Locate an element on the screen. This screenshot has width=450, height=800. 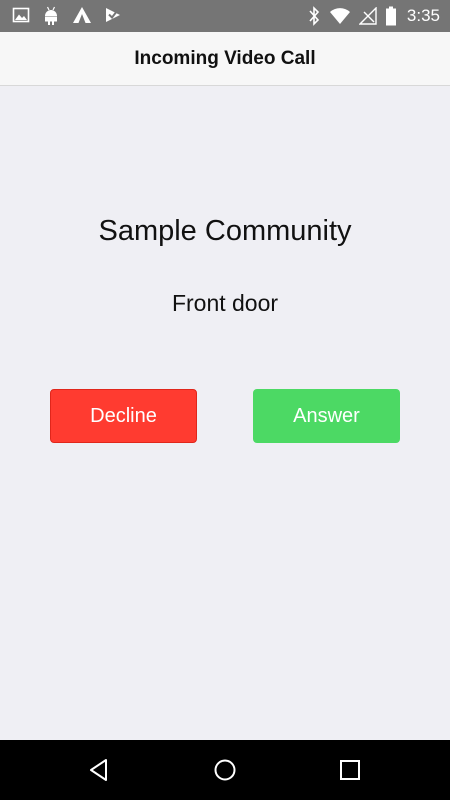
app-icon is located at coordinates (82, 16).